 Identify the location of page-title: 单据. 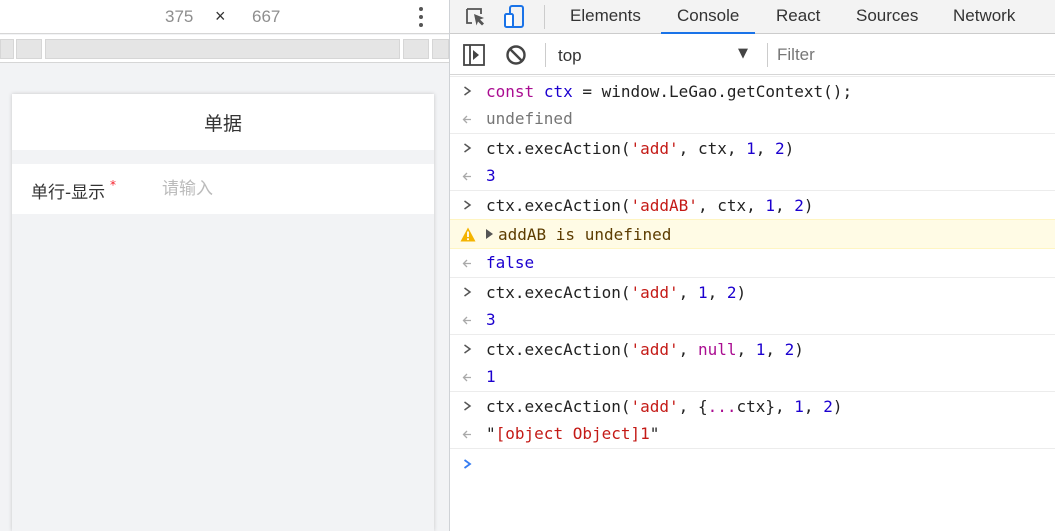
(223, 122).